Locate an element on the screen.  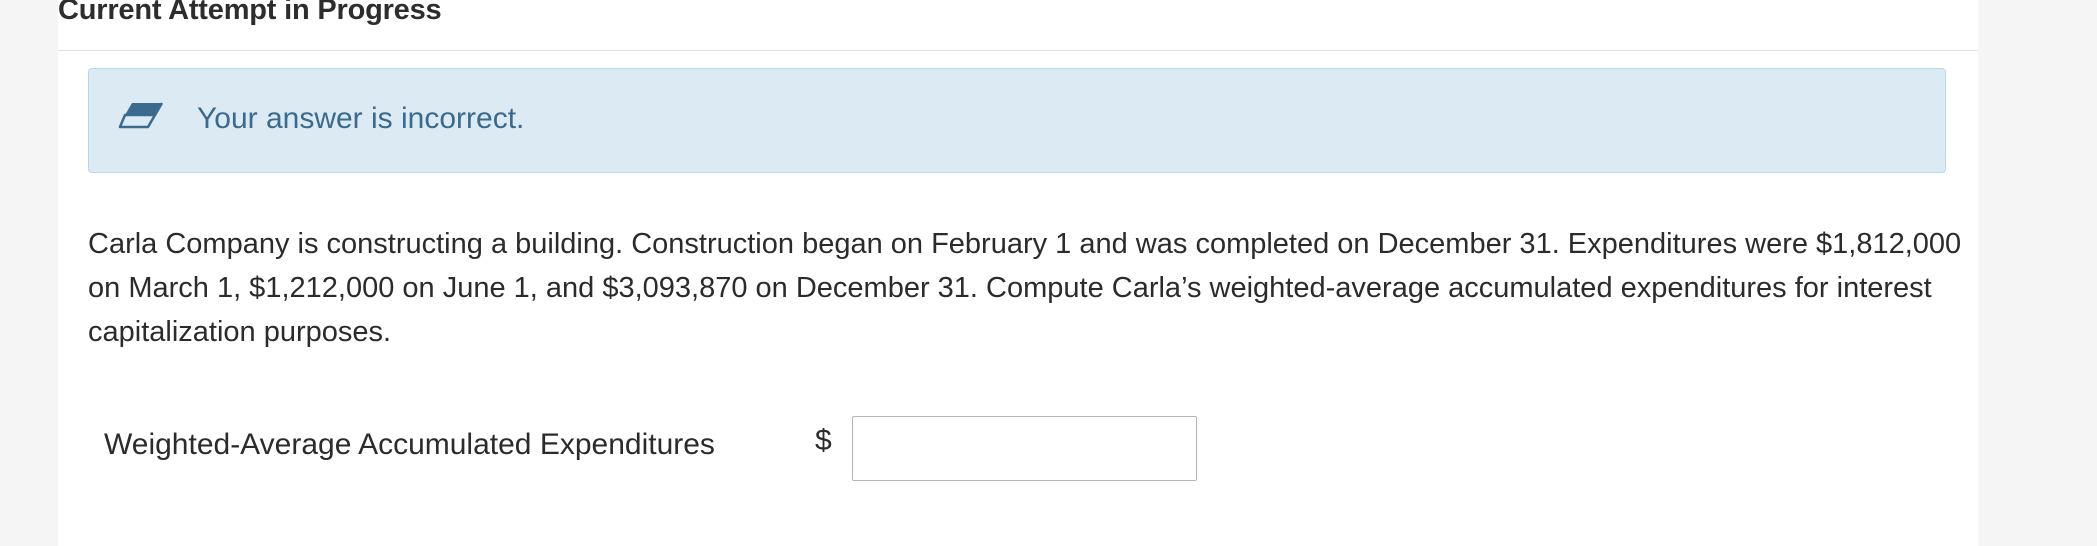
eraser-icon is located at coordinates (142, 118).